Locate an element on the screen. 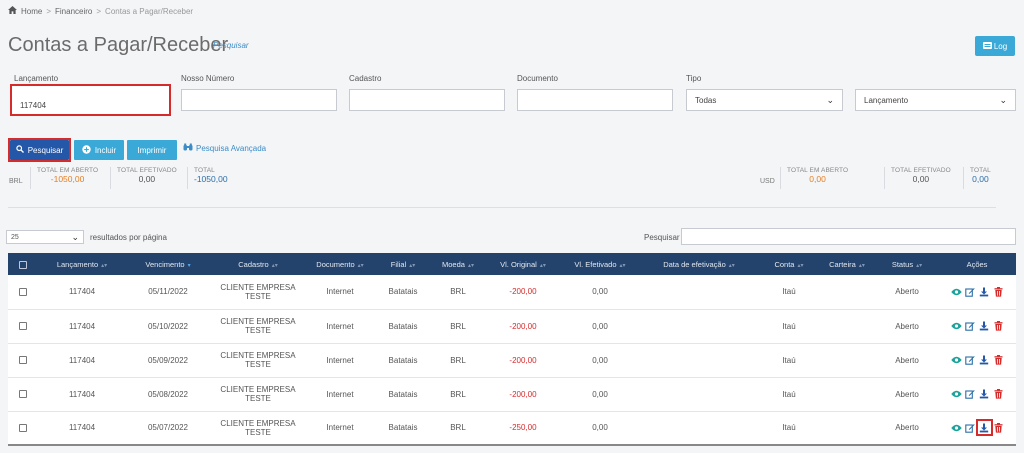 The width and height of the screenshot is (1024, 453). col-header: Data de efetivação ▴▾ is located at coordinates (699, 264).